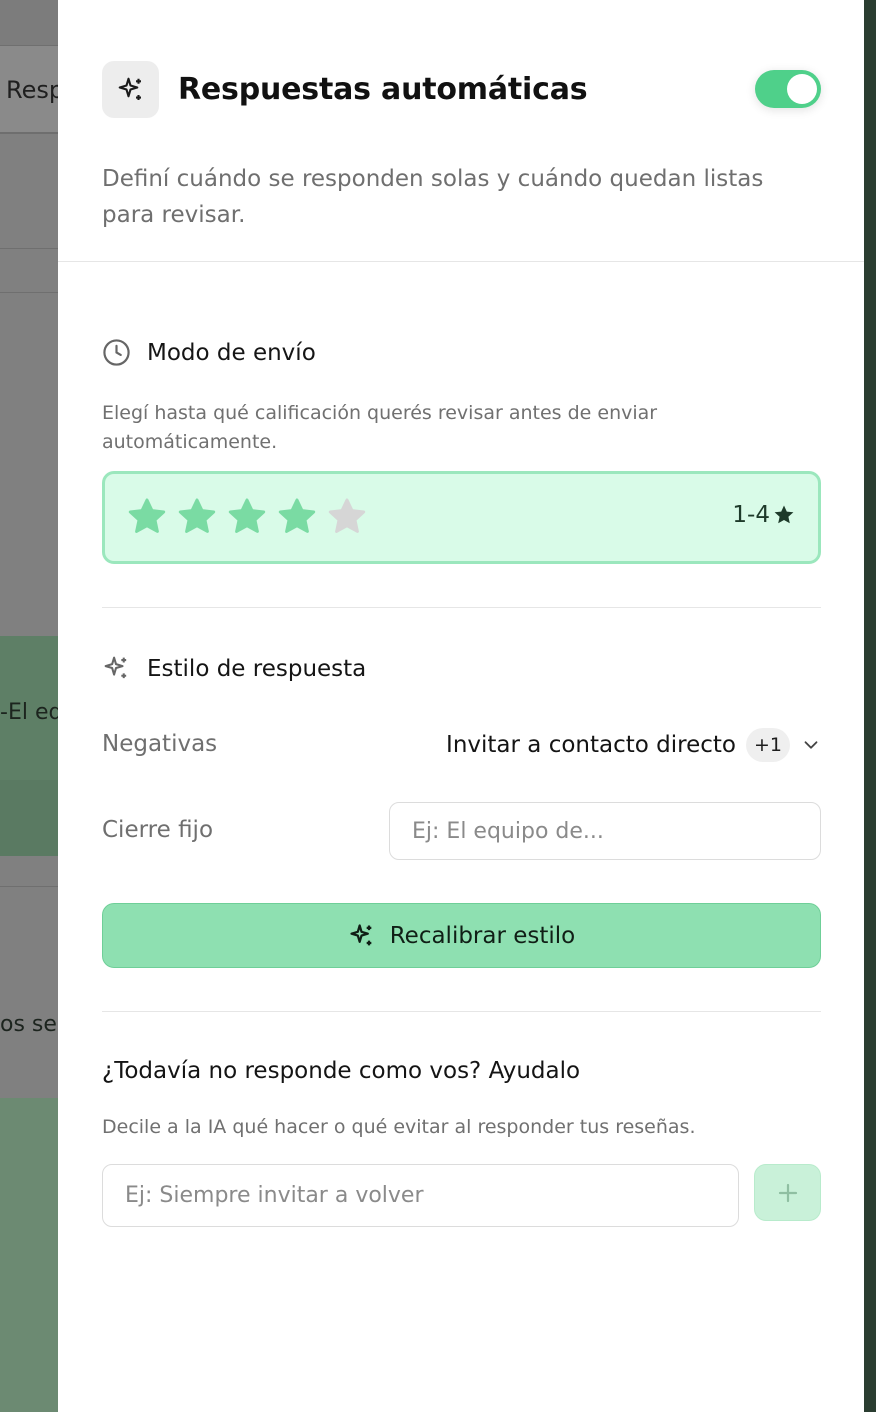 The height and width of the screenshot is (1412, 876). I want to click on response-style-label: Estilo de respuesta, so click(257, 668).